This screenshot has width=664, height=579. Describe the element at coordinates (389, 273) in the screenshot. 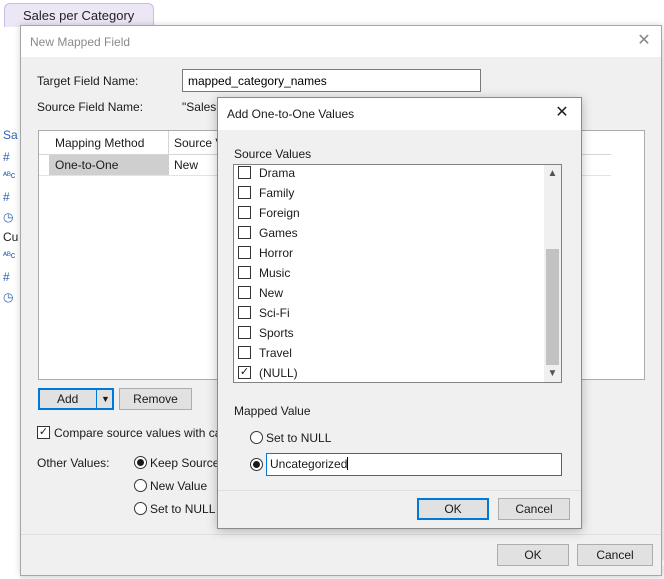

I see `list-item: Music` at that location.